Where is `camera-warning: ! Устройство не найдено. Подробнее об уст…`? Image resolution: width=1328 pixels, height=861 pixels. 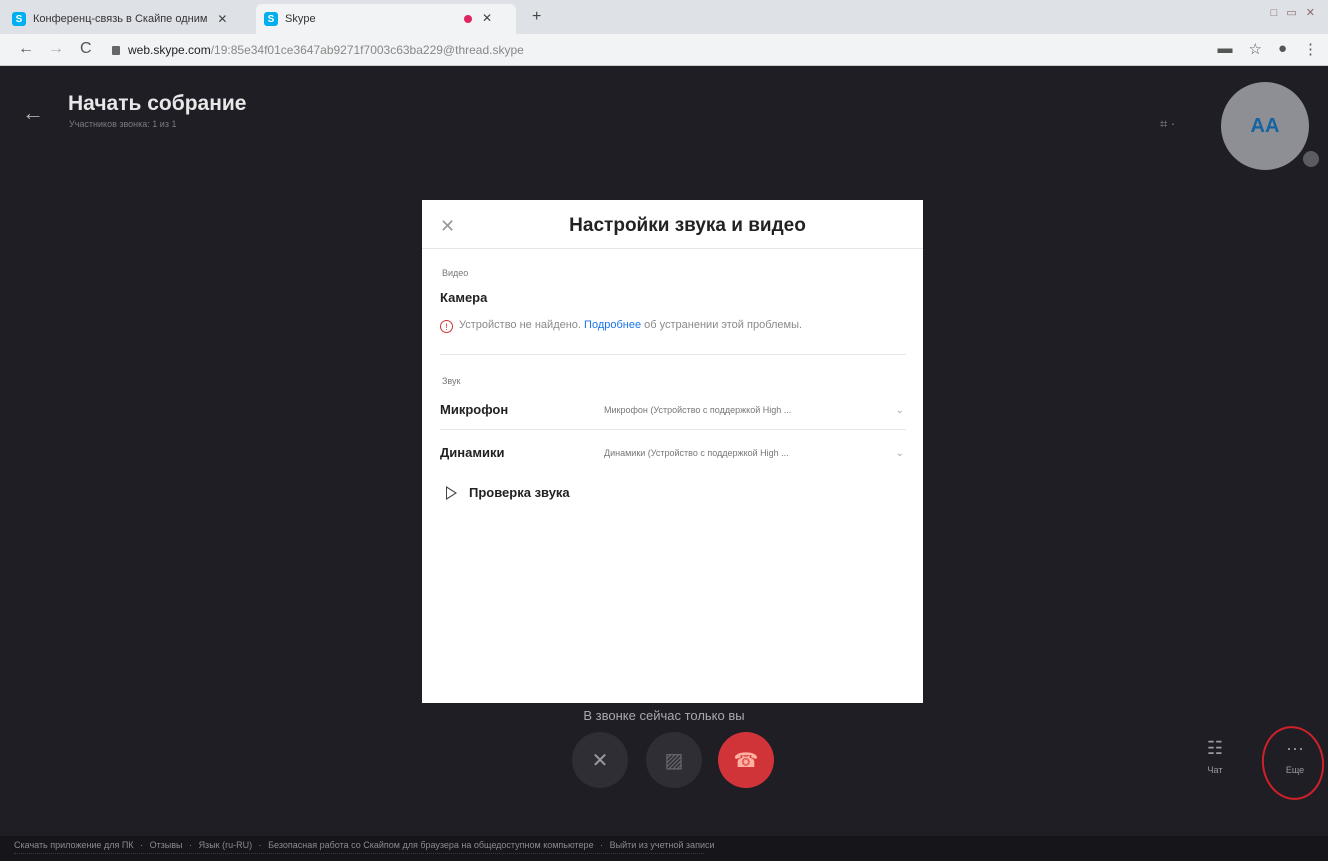 camera-warning: ! Устройство не найдено. Подробнее об уст… is located at coordinates (675, 325).